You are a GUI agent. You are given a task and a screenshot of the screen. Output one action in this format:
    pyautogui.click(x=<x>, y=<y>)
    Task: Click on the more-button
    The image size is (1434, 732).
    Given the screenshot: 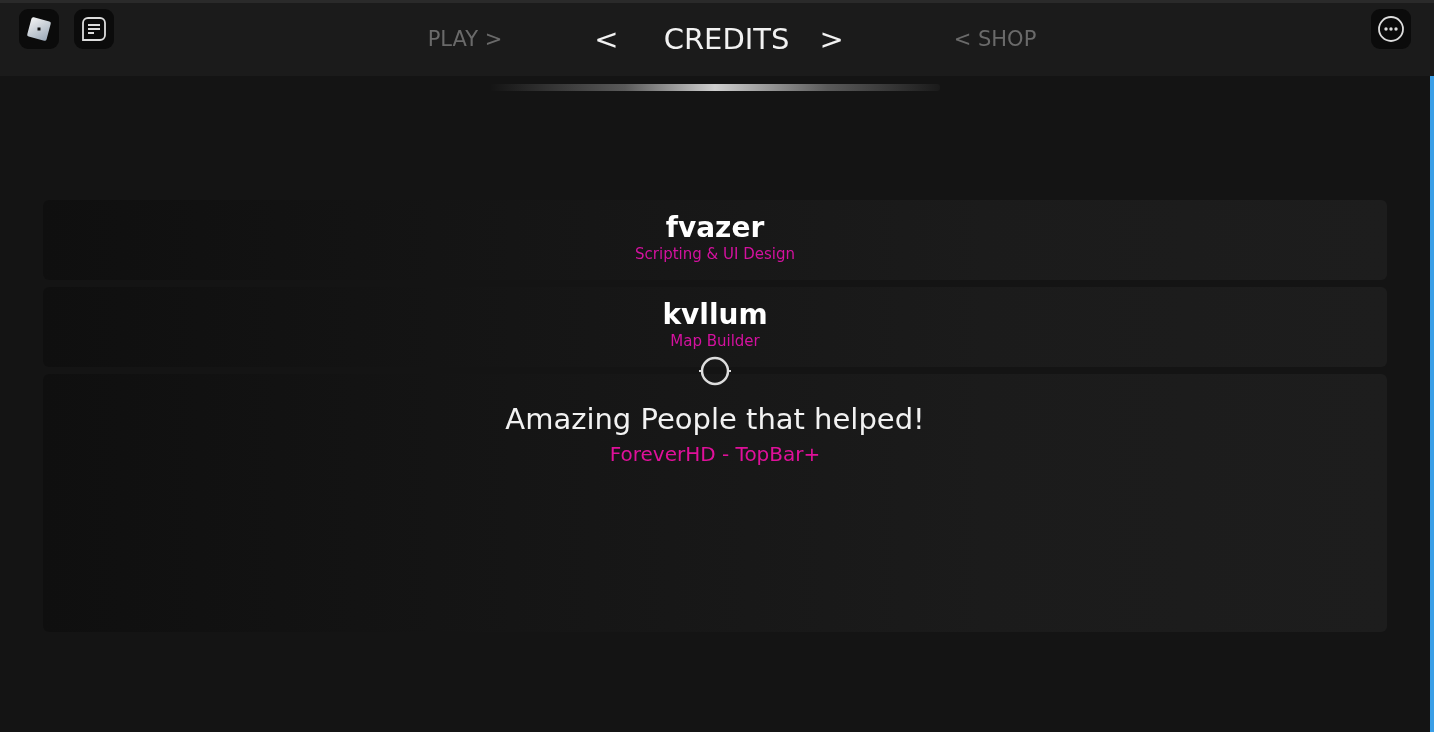 What is the action you would take?
    pyautogui.click(x=1391, y=29)
    